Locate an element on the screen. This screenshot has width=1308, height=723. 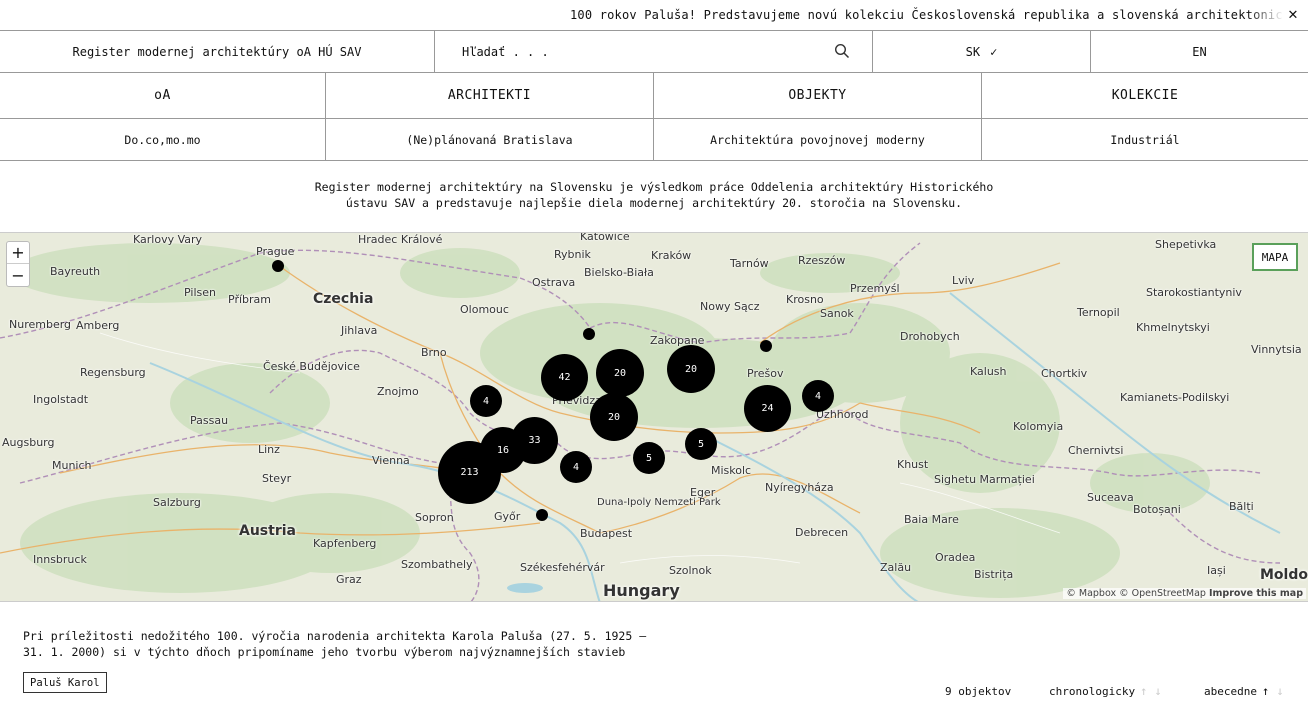
city-label: Baia Mare is located at coordinates (931, 519).